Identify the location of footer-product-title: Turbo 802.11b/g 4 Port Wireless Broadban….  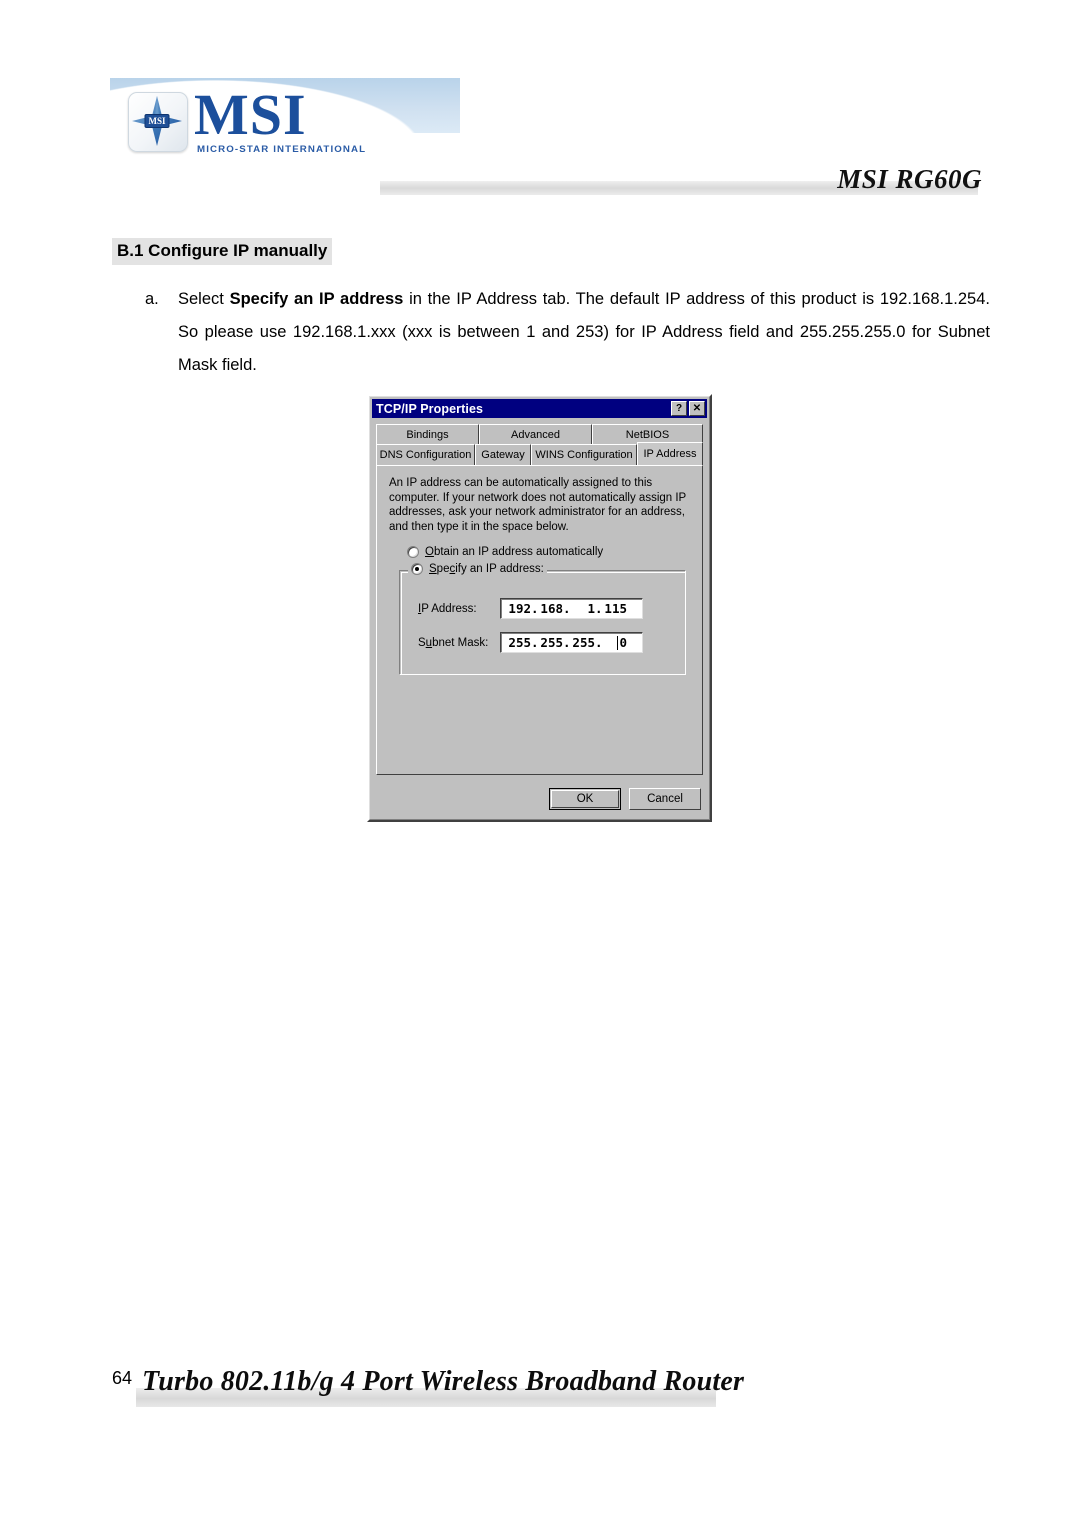
(443, 1381).